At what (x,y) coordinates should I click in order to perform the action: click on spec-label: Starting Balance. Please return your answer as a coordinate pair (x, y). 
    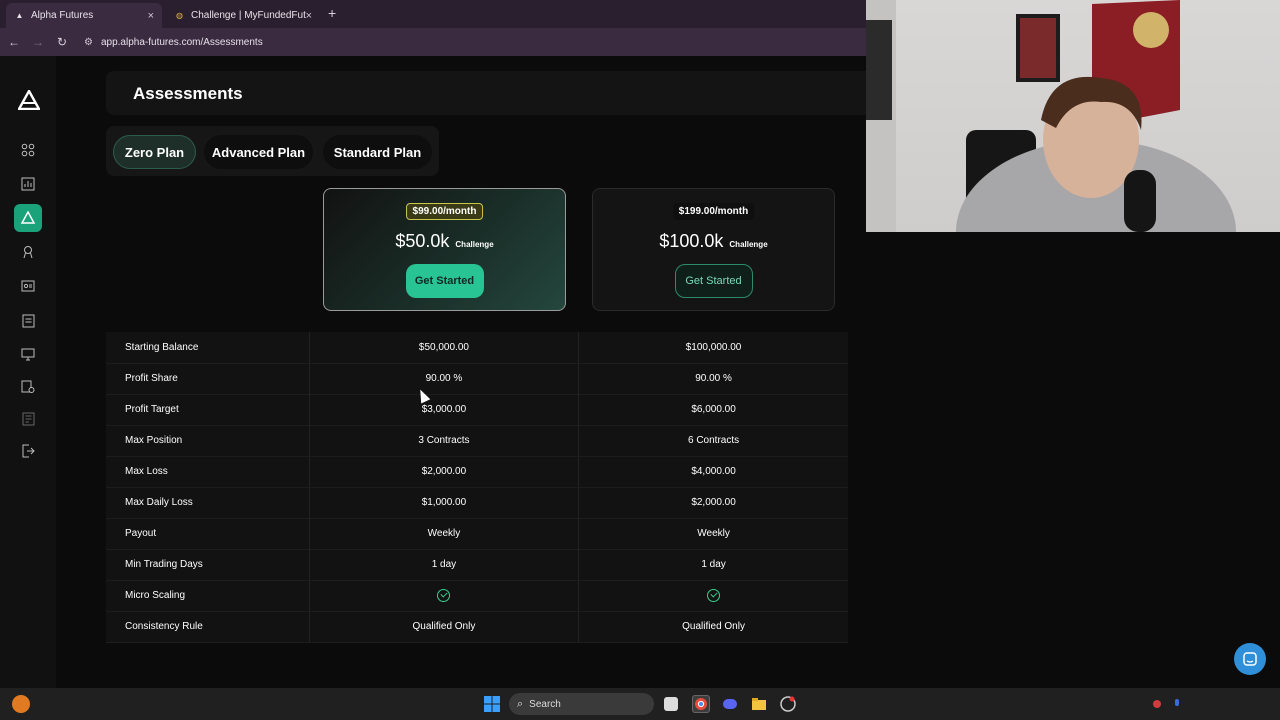
    Looking at the image, I should click on (208, 348).